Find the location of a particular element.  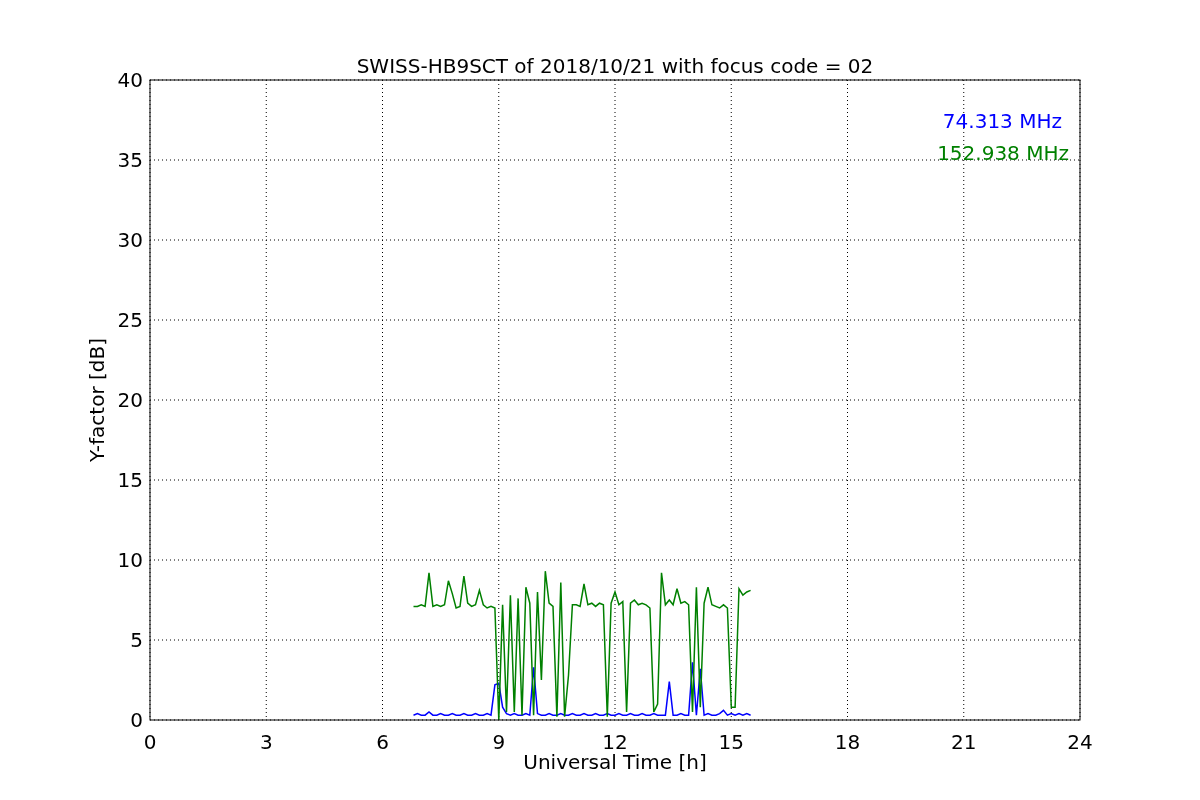

y-tick-label: 25 is located at coordinates (130, 320).